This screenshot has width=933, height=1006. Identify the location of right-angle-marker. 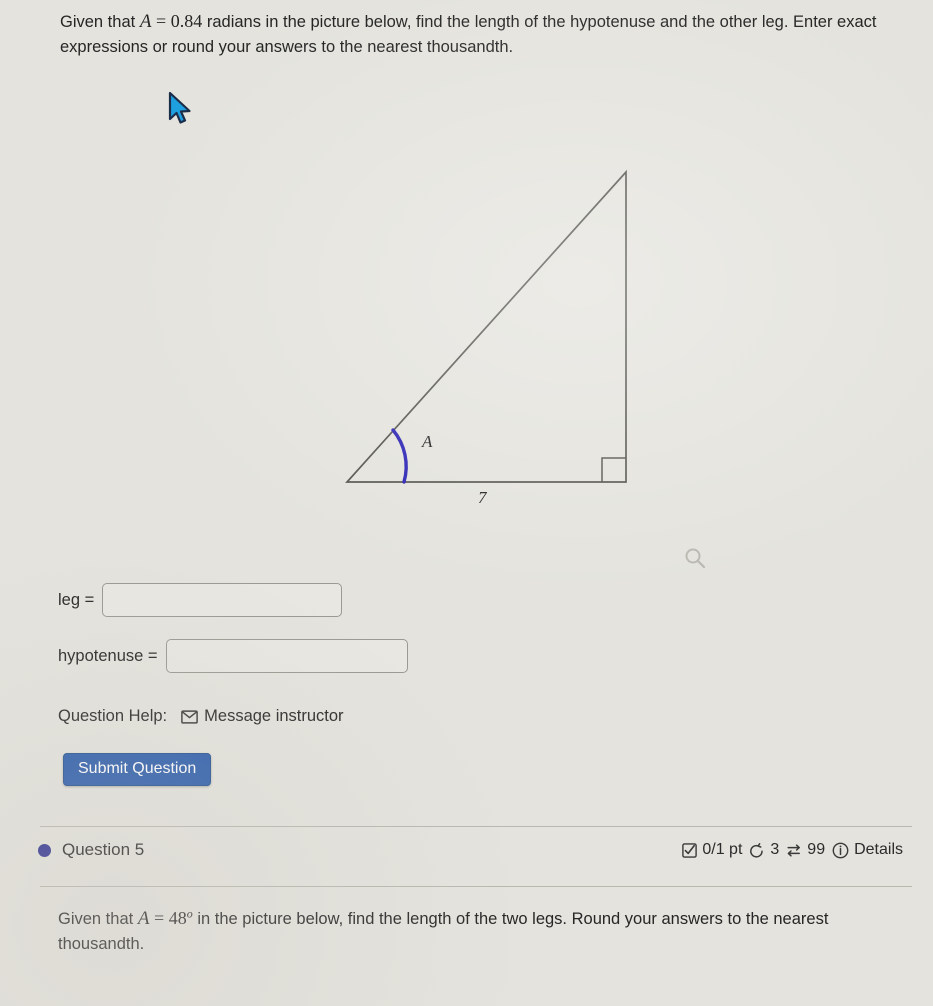
(613, 469).